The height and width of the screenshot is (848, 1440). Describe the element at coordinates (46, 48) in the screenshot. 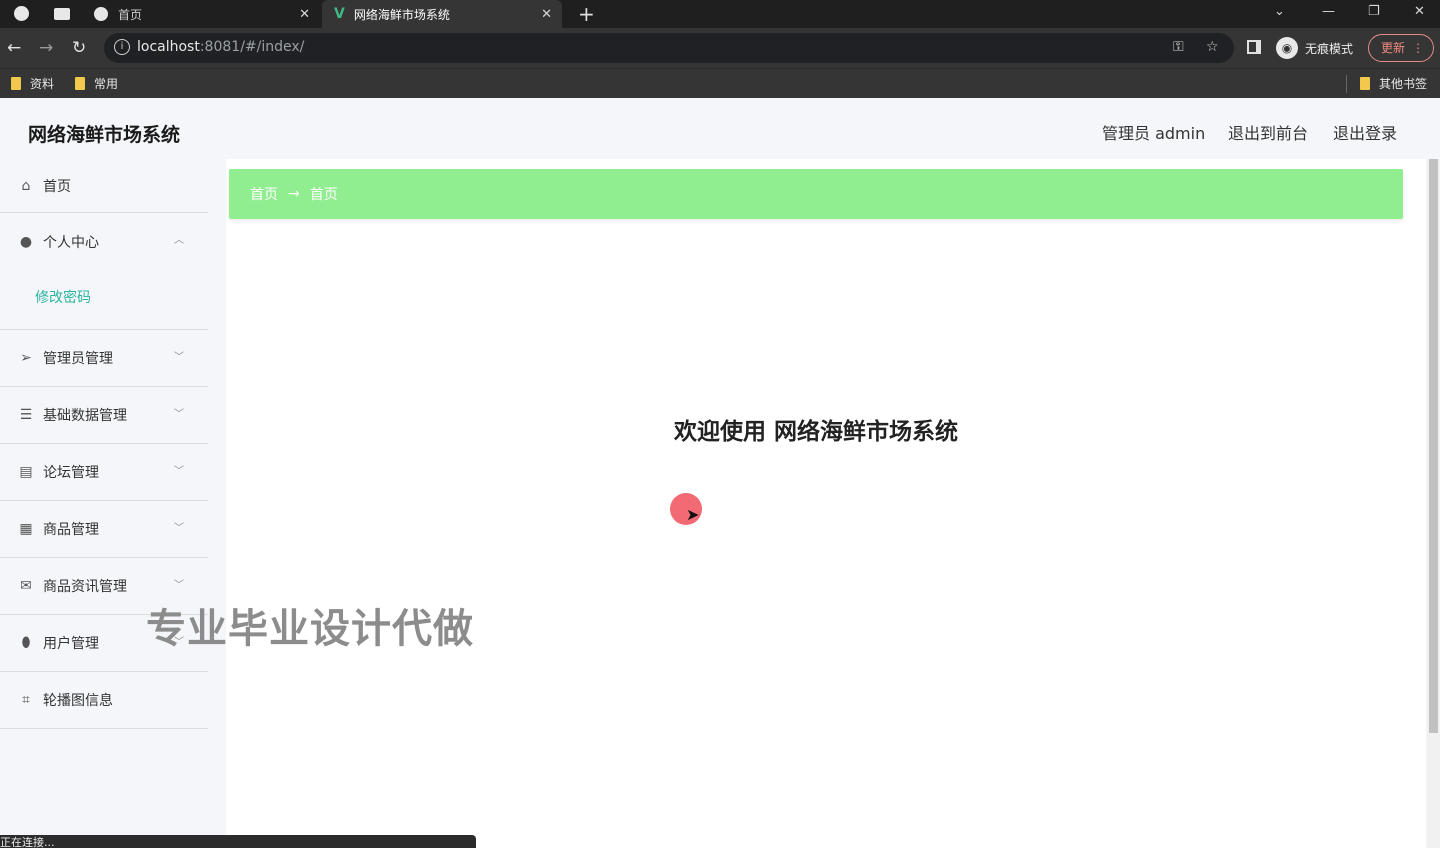

I see `forward-arrow-icon: →` at that location.